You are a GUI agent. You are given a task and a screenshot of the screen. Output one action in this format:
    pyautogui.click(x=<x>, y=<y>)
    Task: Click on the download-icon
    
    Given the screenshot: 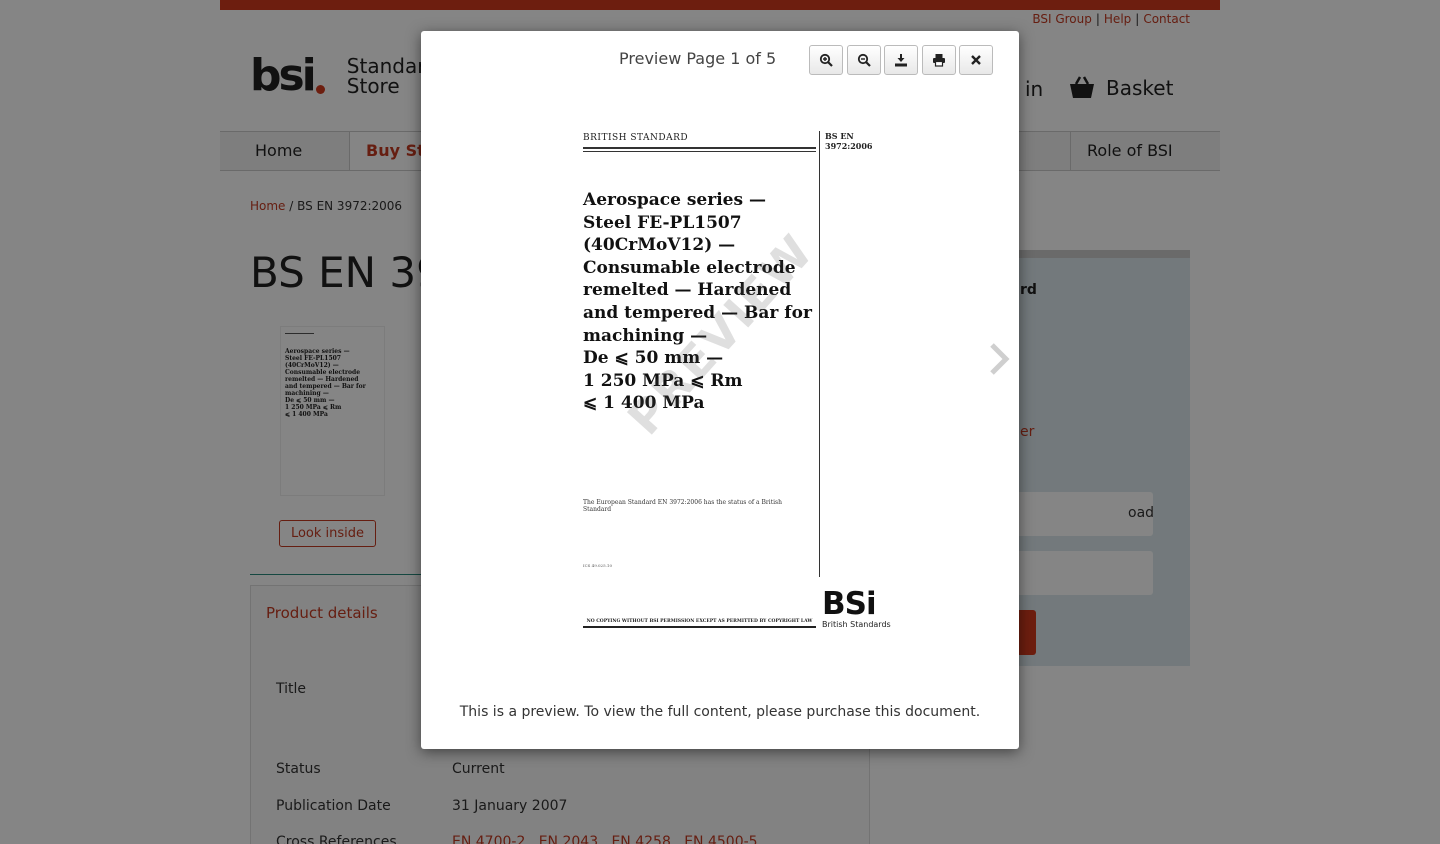 What is the action you would take?
    pyautogui.click(x=901, y=60)
    